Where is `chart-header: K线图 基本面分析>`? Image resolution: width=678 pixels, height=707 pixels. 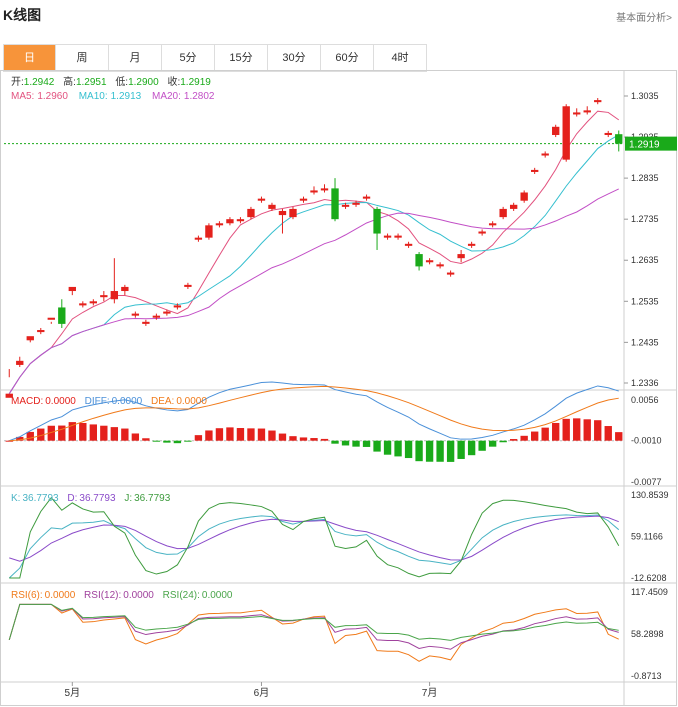 chart-header: K线图 基本面分析> is located at coordinates (339, 15).